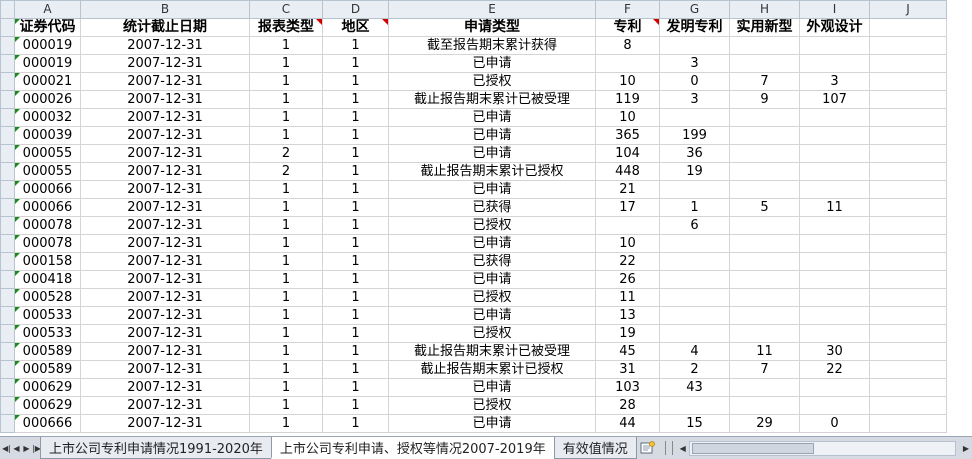  Describe the element at coordinates (47, 225) in the screenshot. I see `cell-stock-code: 000078` at that location.